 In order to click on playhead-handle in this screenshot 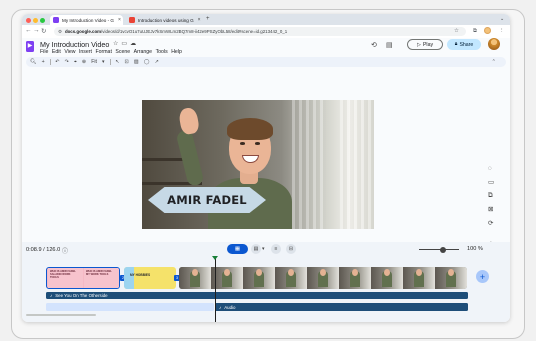, I will do `click(215, 258)`.